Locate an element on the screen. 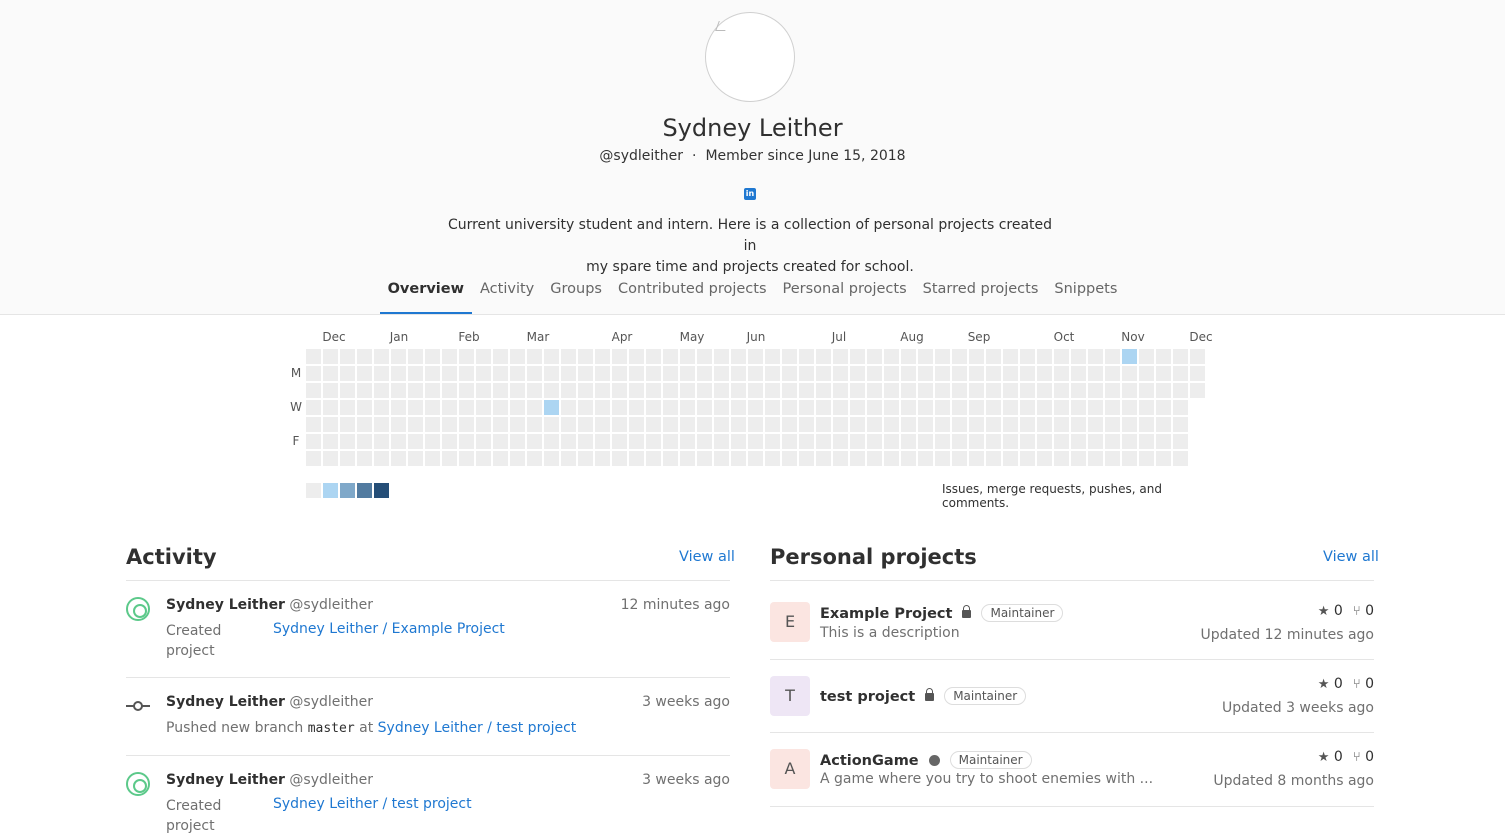  tab-snippets: Snippets is located at coordinates (1085, 296).